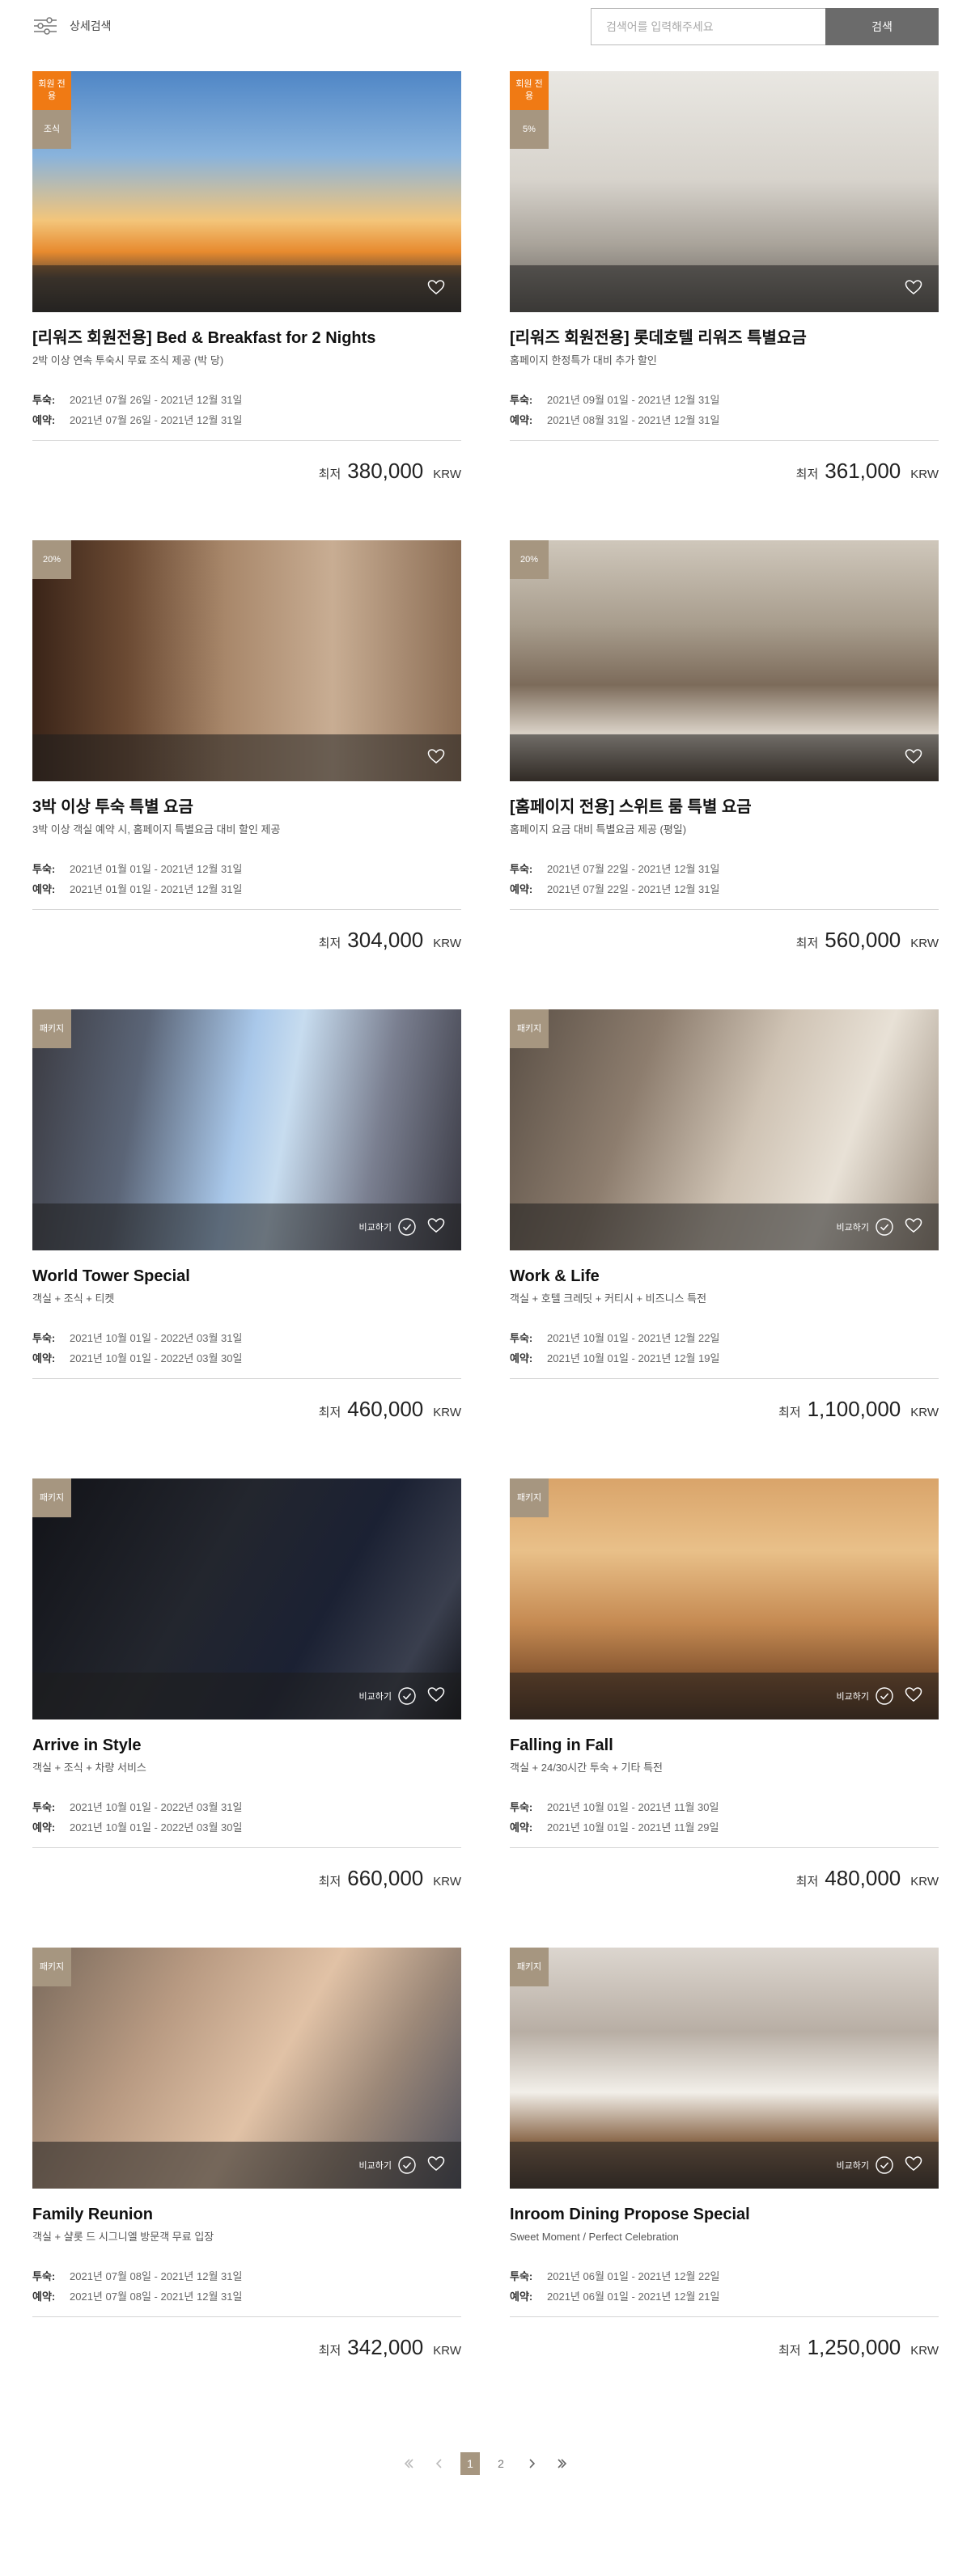  What do you see at coordinates (247, 1277) in the screenshot?
I see `offer-title: World Tower Special` at bounding box center [247, 1277].